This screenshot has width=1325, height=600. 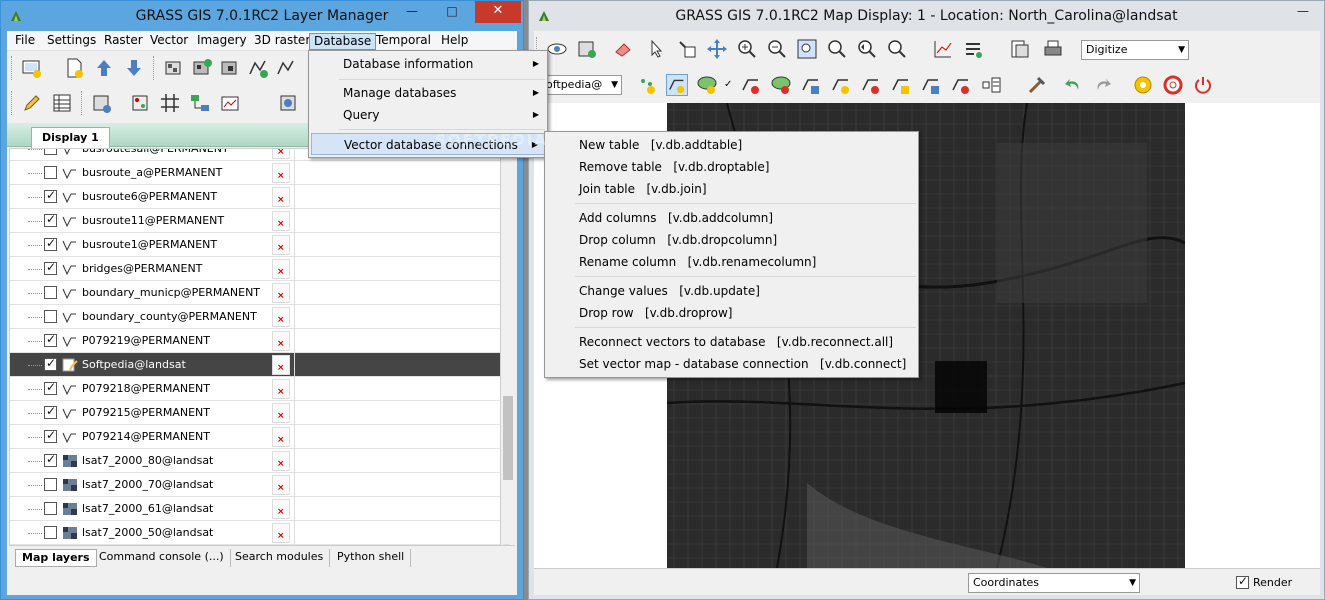 I want to click on statusbar-mode-select: Coordinates ▼, so click(x=1054, y=583).